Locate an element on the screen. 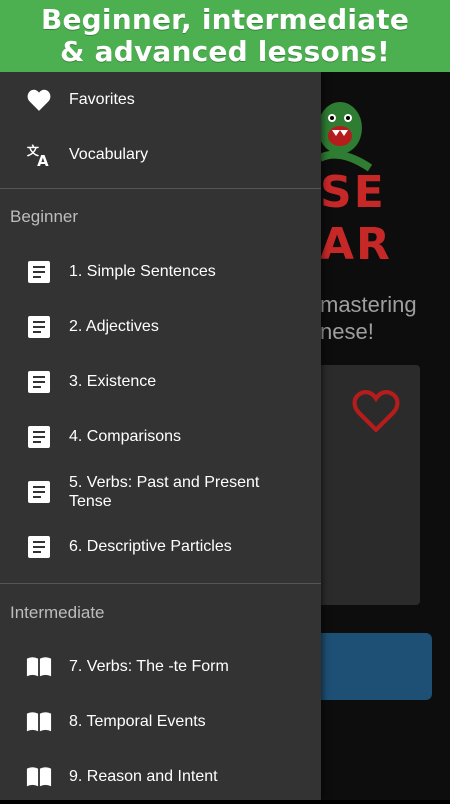 This screenshot has height=804, width=450. drawer-item-label: Vocabulary is located at coordinates (109, 154).